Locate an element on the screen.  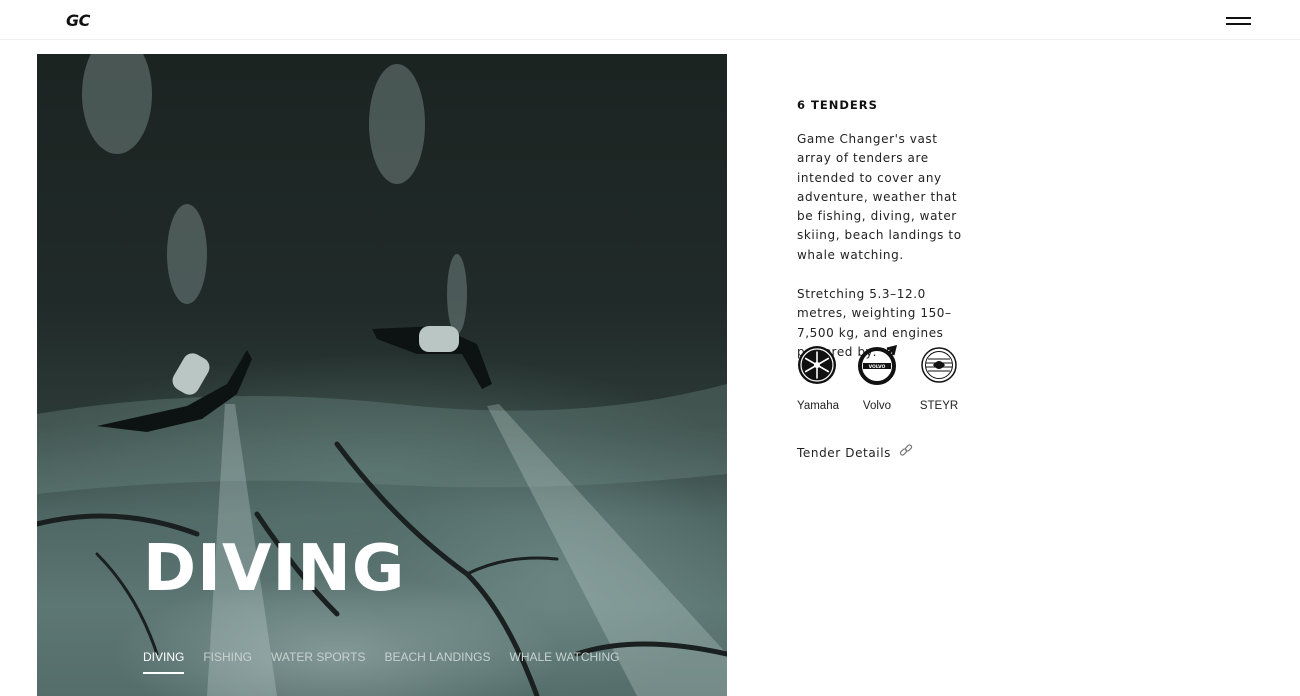
tab-diving: DIVING is located at coordinates (164, 662).